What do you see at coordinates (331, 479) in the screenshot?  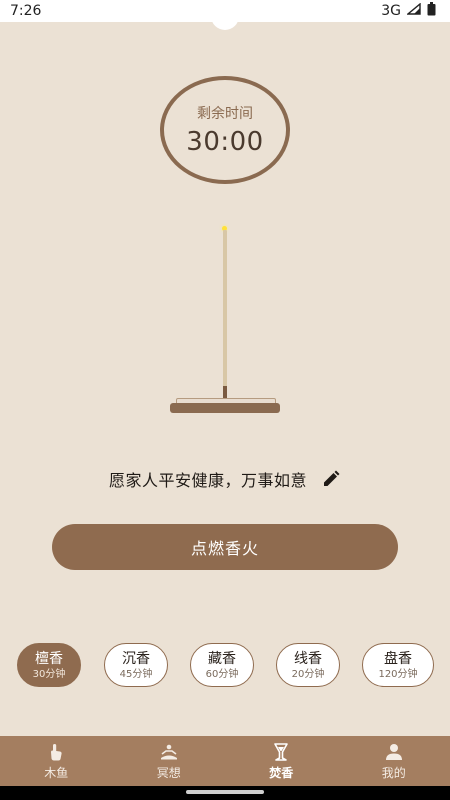 I see `edit-pencil-icon` at bounding box center [331, 479].